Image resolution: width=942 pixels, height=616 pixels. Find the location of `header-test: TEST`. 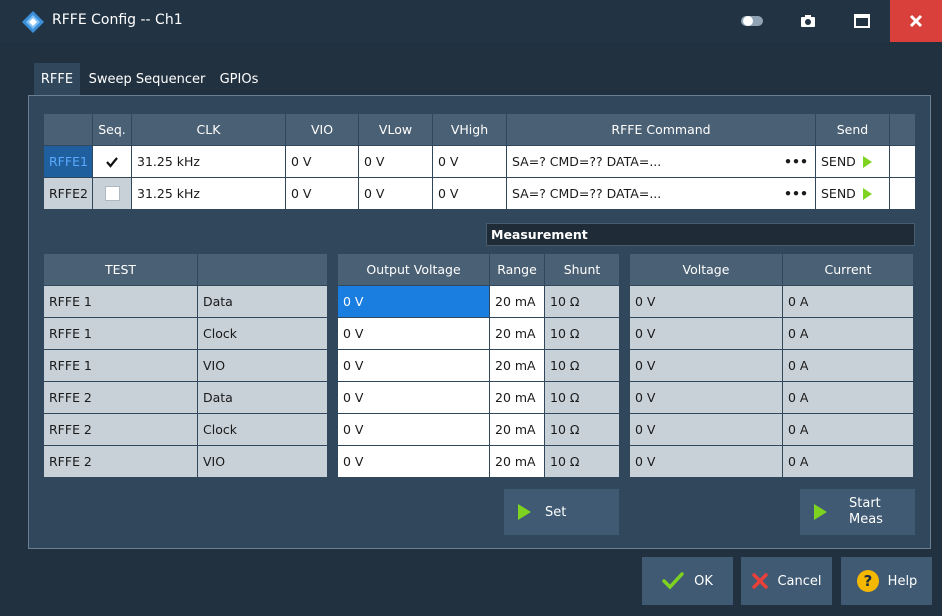

header-test: TEST is located at coordinates (120, 269).